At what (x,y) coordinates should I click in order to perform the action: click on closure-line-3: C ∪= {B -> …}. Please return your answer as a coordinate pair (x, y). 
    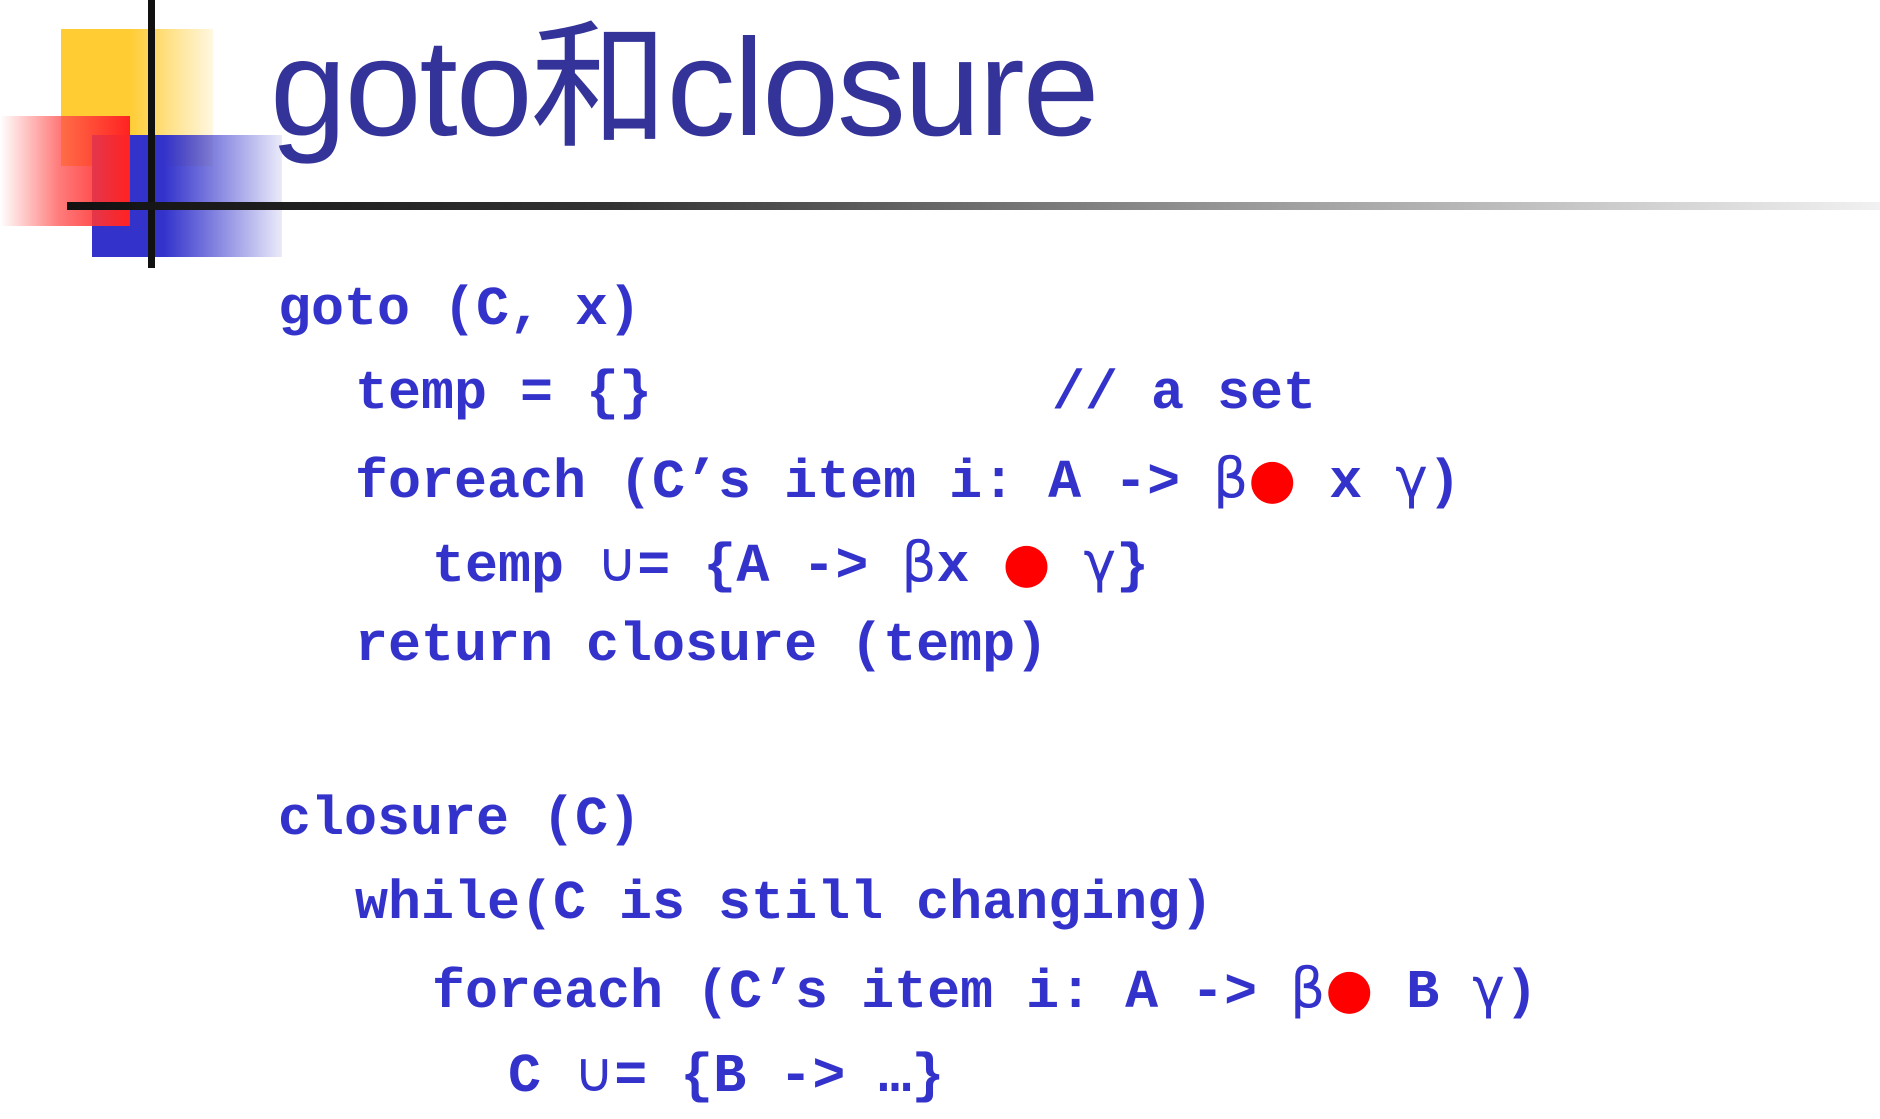
    Looking at the image, I should click on (726, 1072).